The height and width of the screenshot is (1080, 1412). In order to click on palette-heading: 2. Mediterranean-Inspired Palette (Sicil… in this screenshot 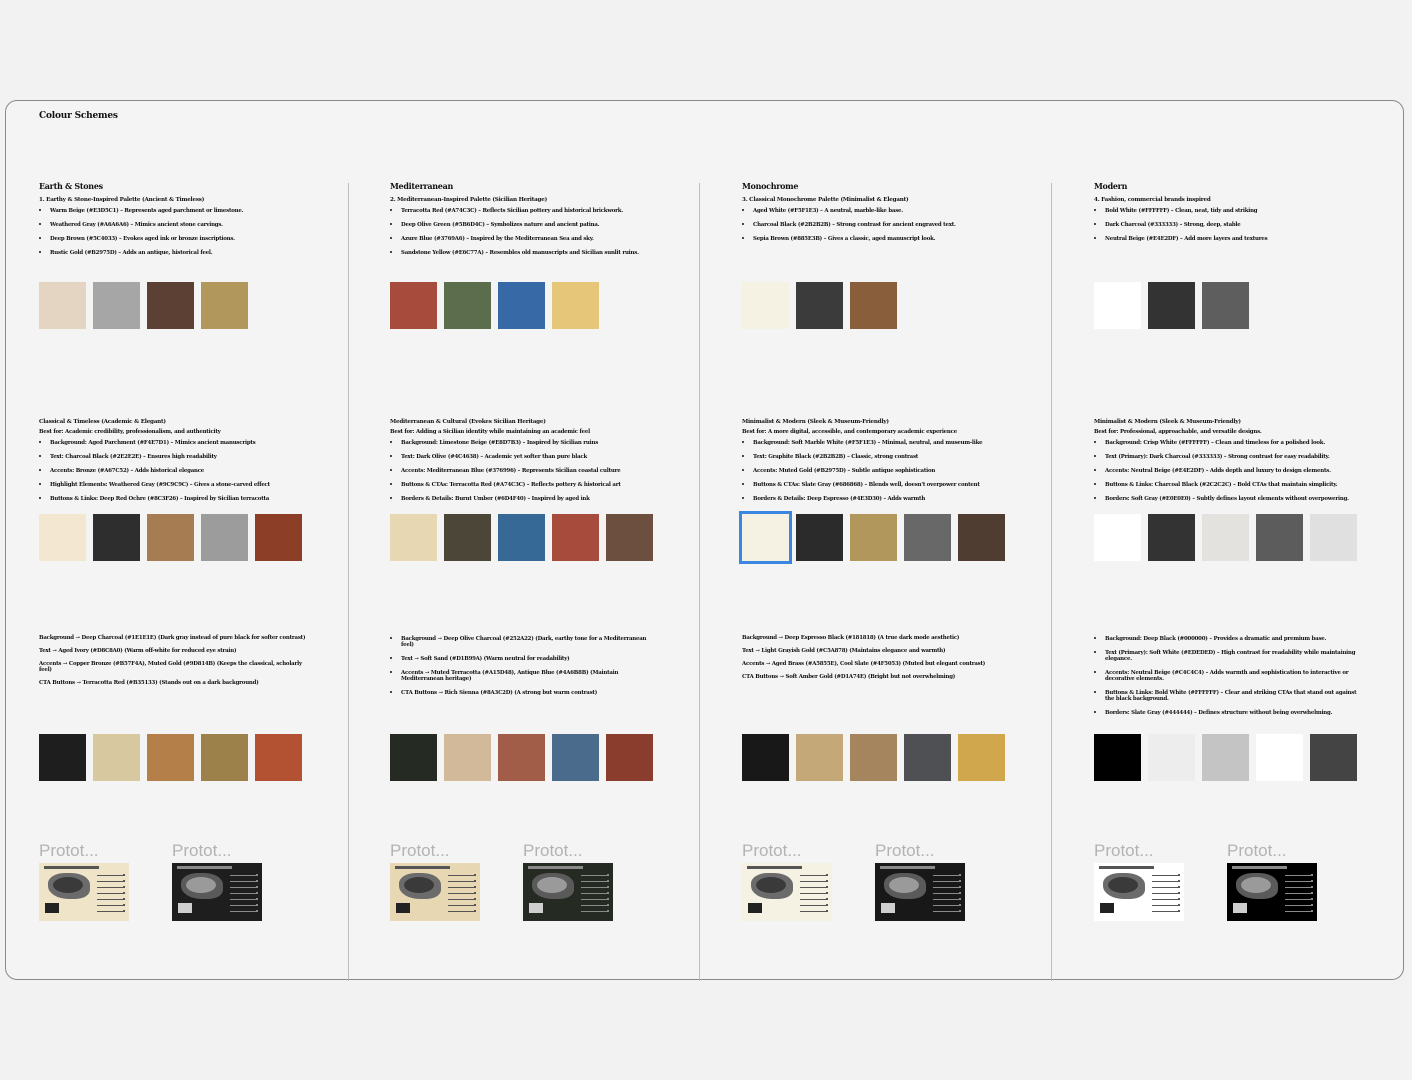, I will do `click(469, 200)`.